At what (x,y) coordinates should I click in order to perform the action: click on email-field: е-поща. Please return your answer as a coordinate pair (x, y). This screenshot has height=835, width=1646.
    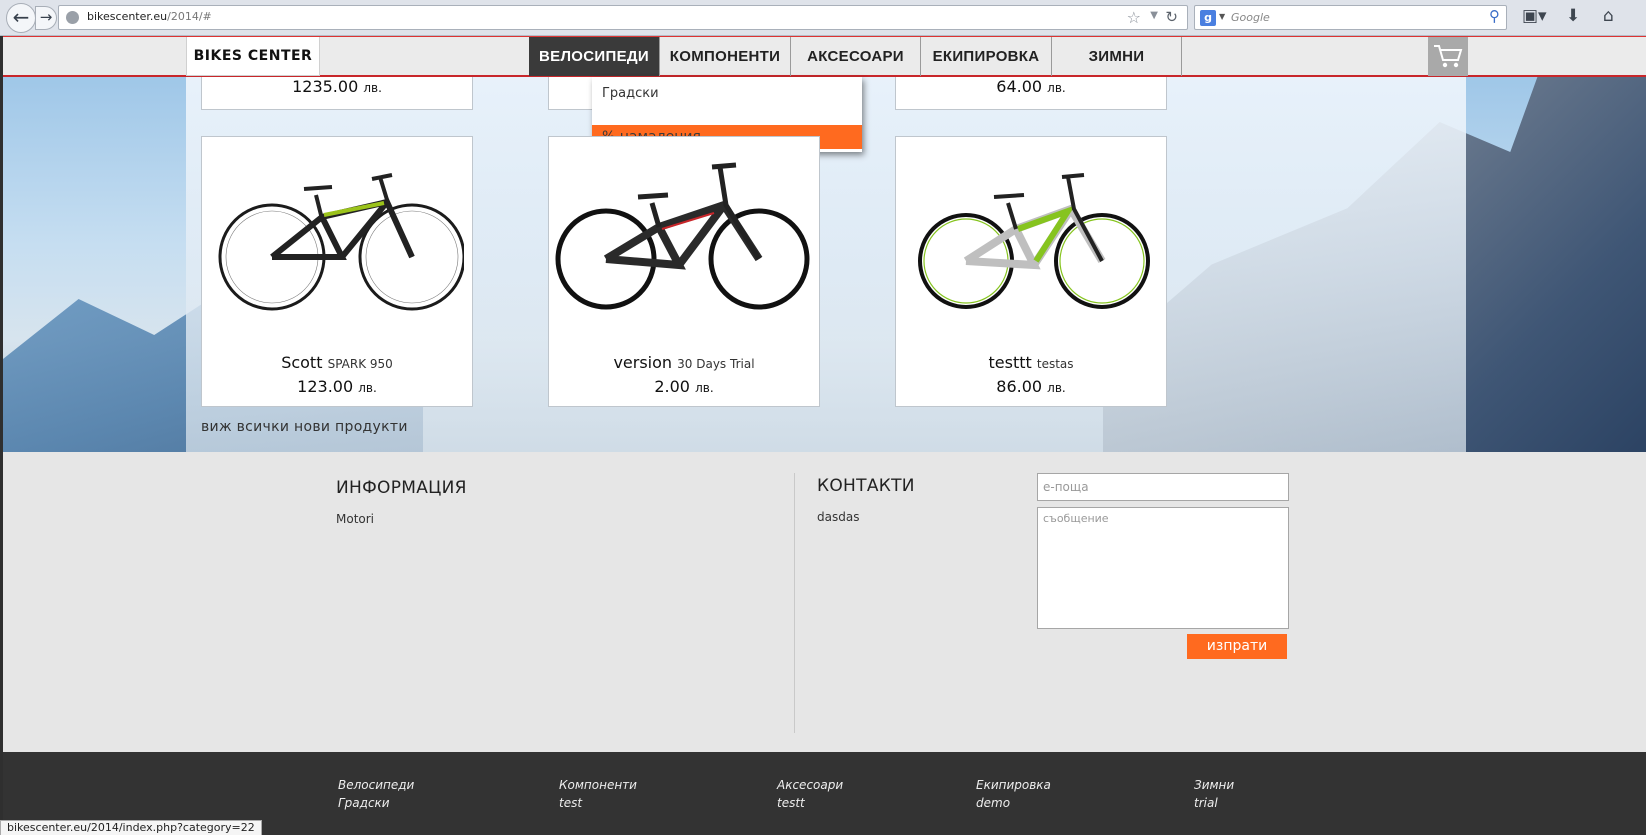
    Looking at the image, I should click on (1163, 487).